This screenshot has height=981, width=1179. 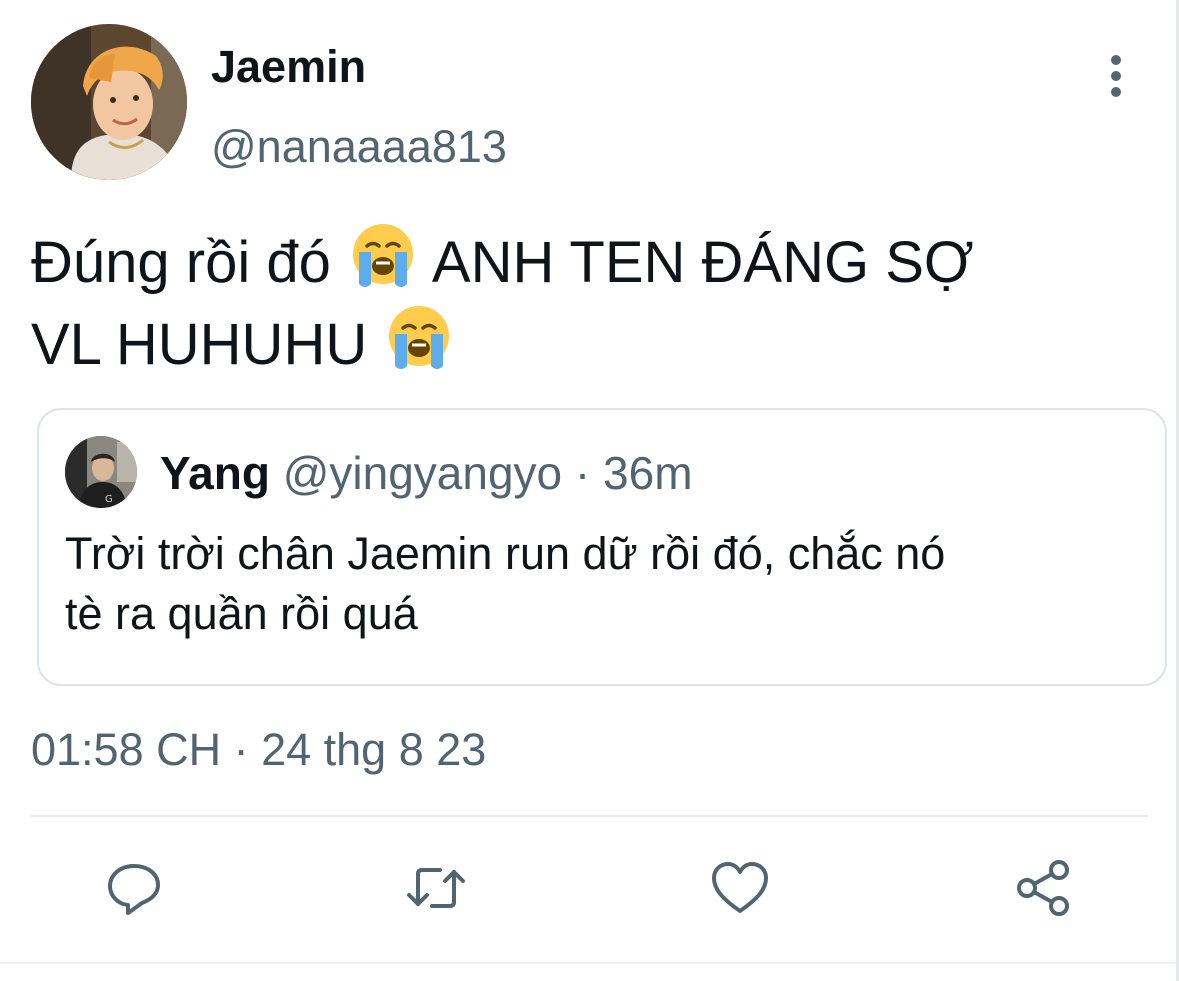 I want to click on quoted-author-avatar: G, so click(x=101, y=472).